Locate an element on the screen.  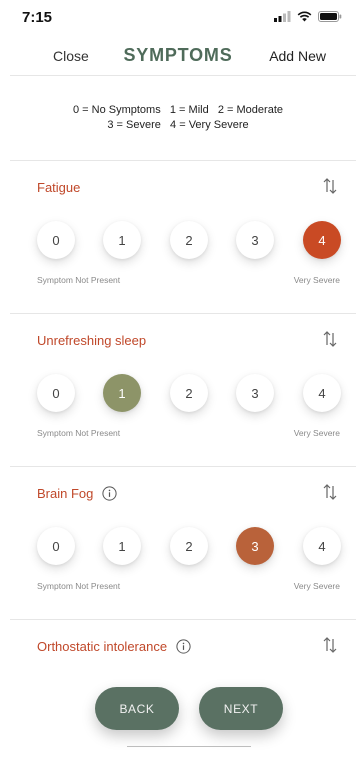
symptom-title: Unrefreshing sleep is located at coordinates (91, 340).